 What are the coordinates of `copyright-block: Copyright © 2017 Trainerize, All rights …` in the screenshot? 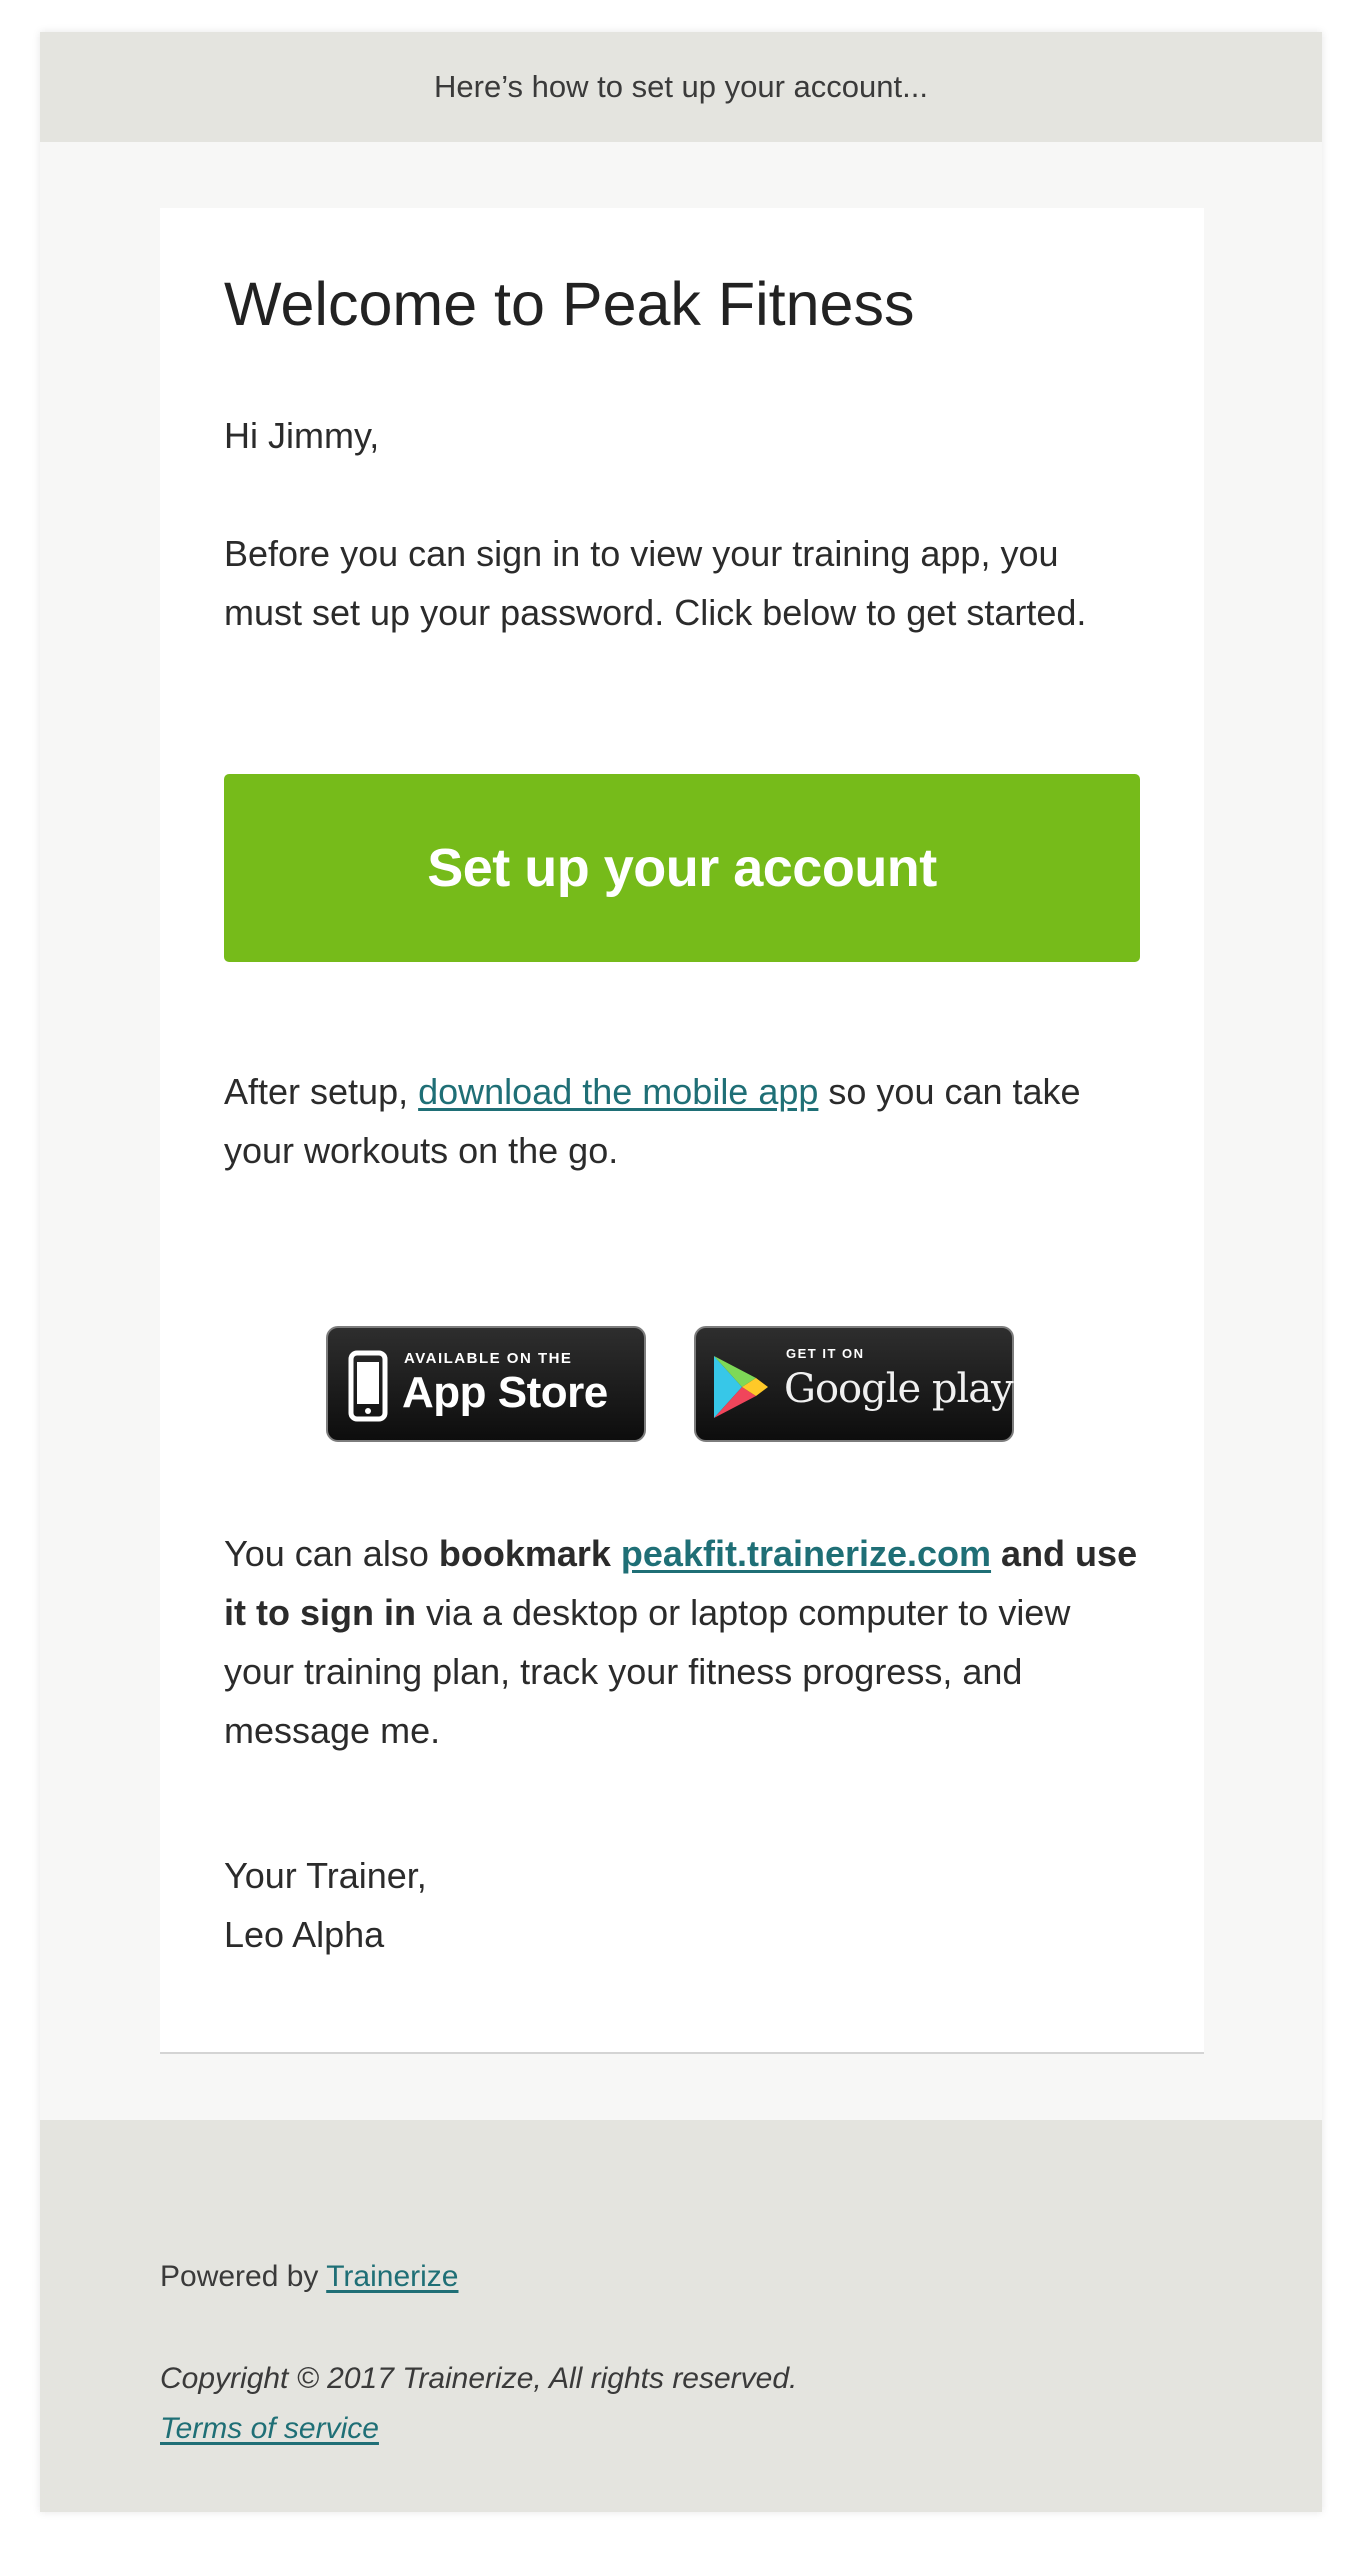 It's located at (478, 2404).